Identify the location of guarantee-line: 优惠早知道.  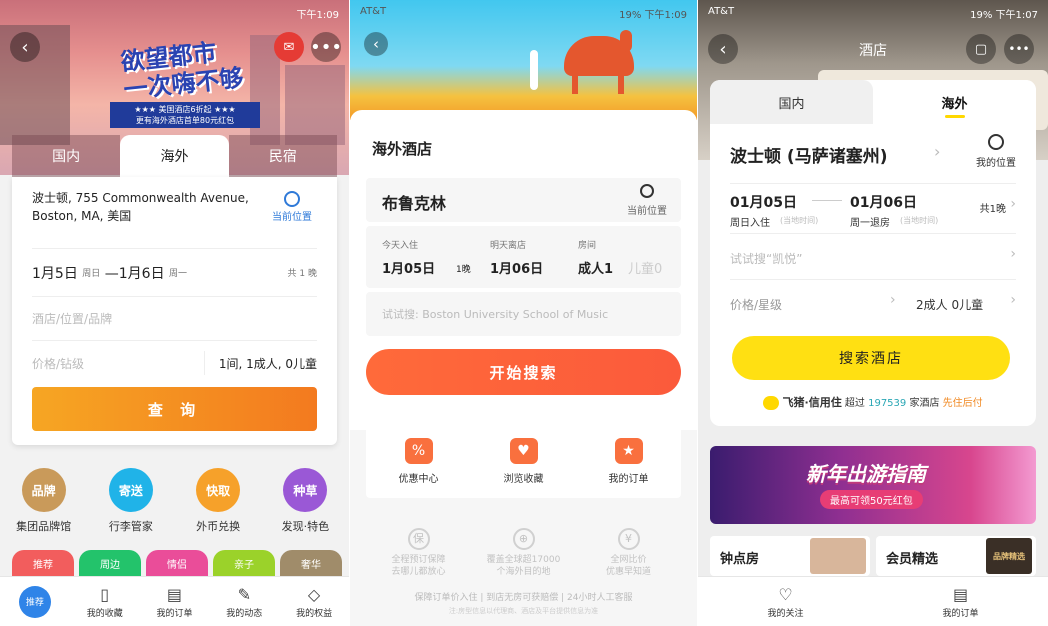
(628, 572).